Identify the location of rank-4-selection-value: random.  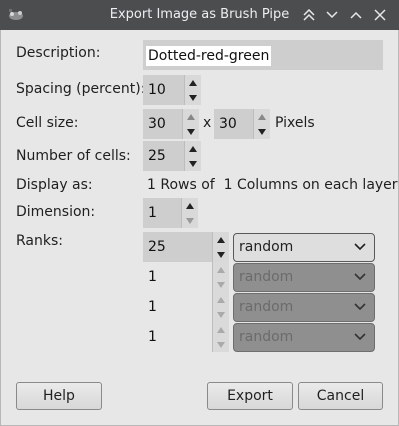
(266, 337).